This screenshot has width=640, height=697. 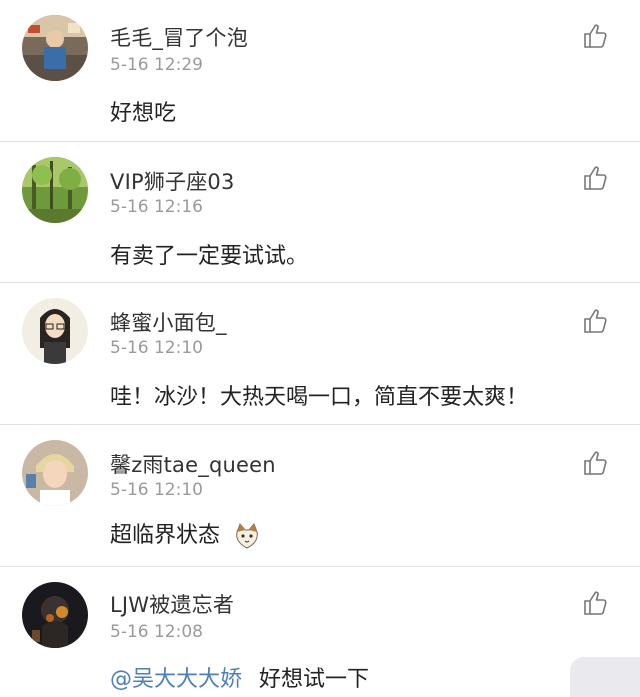 What do you see at coordinates (143, 113) in the screenshot?
I see `comment-text: 好想吃` at bounding box center [143, 113].